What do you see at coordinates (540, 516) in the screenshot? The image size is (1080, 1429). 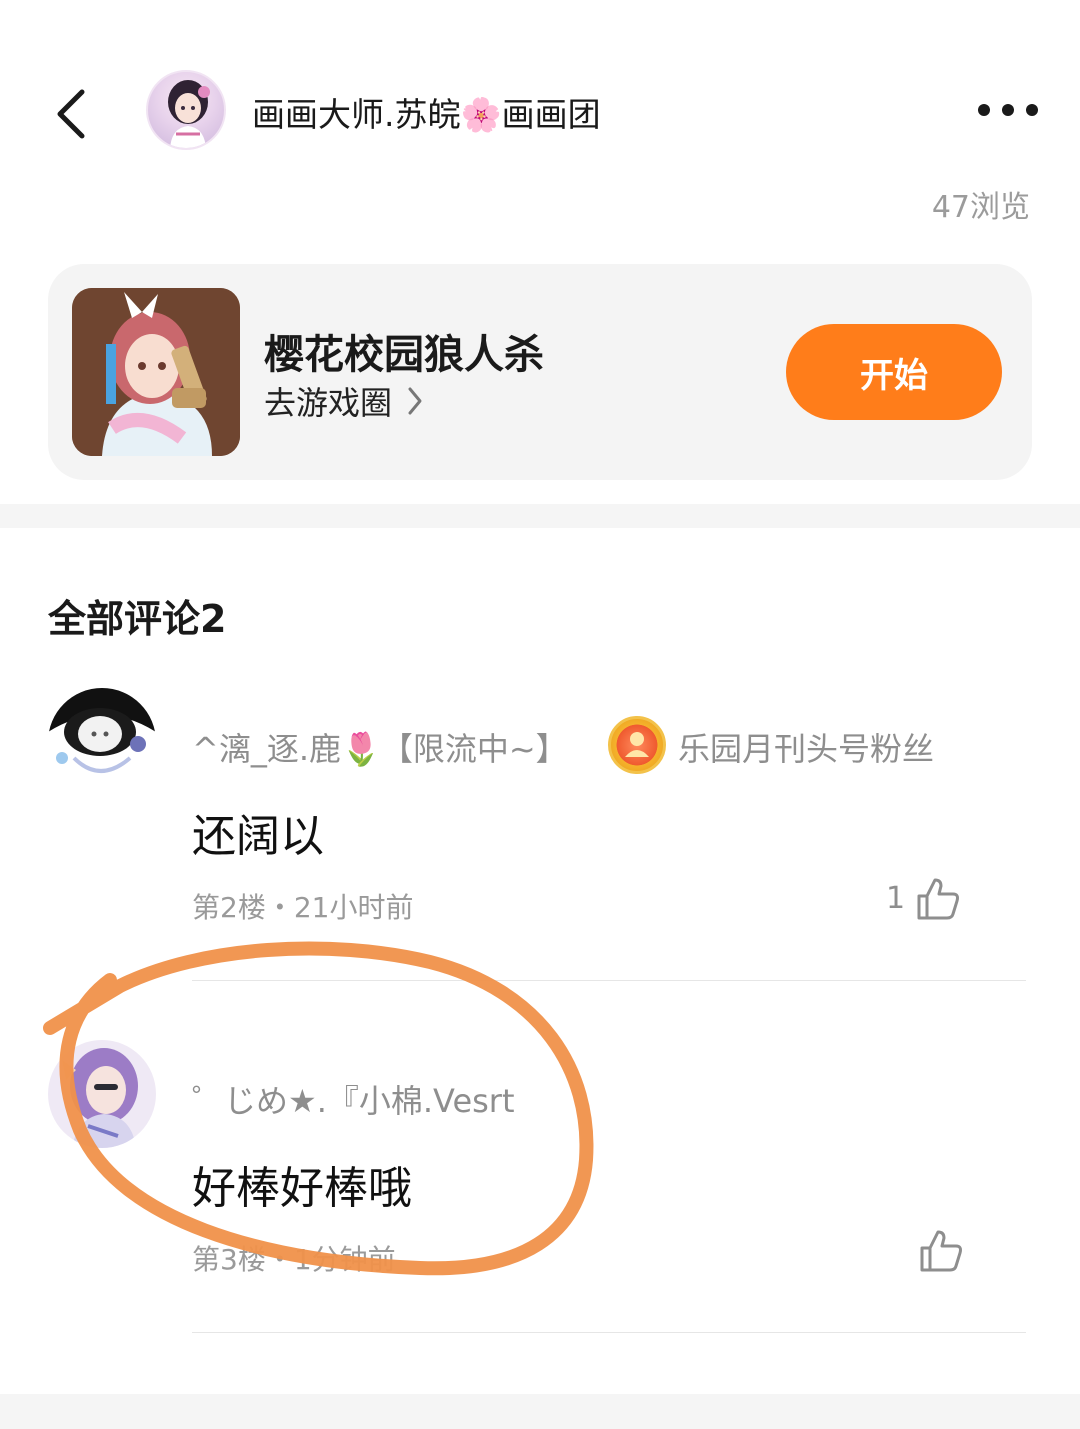 I see `section-divider` at bounding box center [540, 516].